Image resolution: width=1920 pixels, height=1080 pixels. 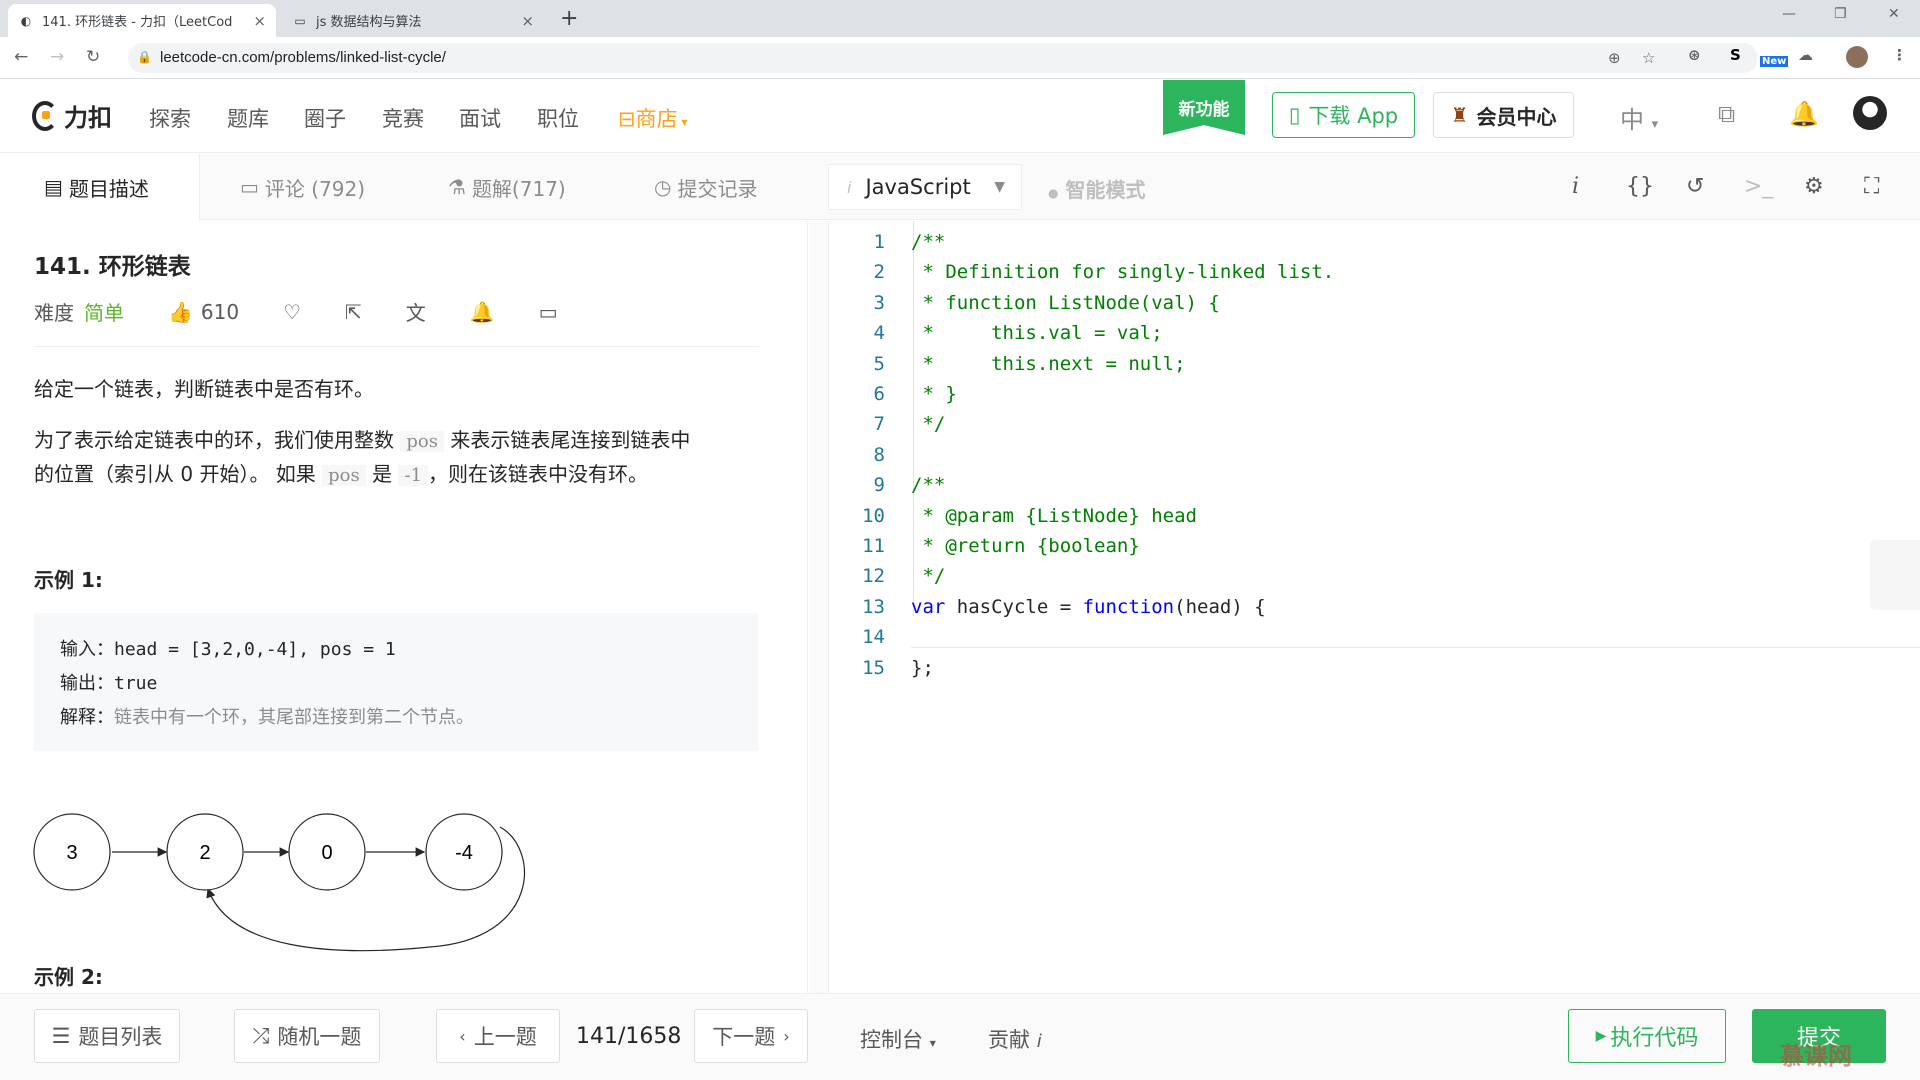 I want to click on fullscreen-icon: ⛶, so click(x=1871, y=186).